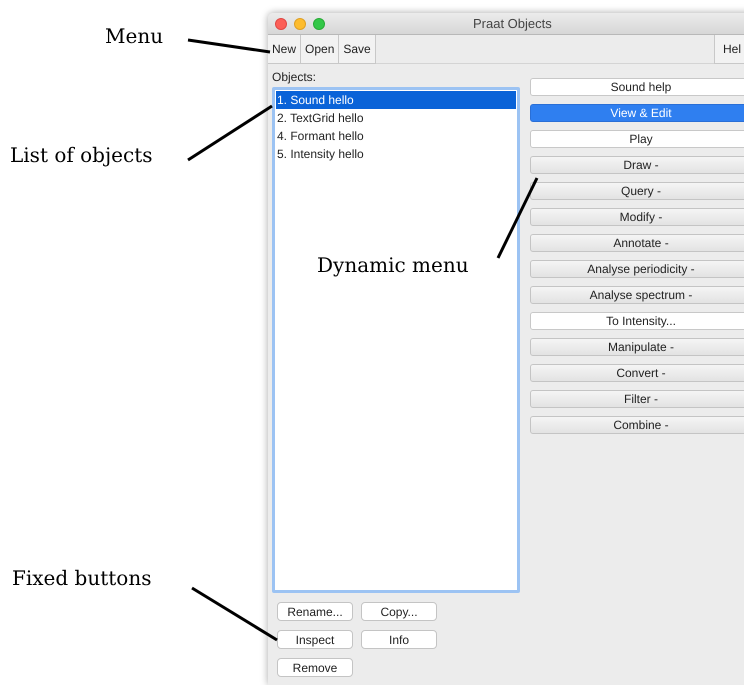 Image resolution: width=744 pixels, height=685 pixels. Describe the element at coordinates (285, 49) in the screenshot. I see `menu-button: New` at that location.